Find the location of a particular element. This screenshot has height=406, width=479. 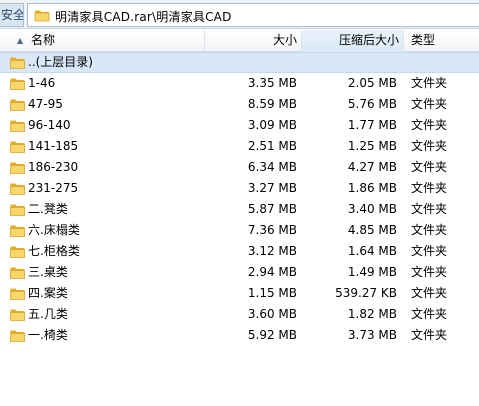

folder-size: 3.35 MB is located at coordinates (272, 83).